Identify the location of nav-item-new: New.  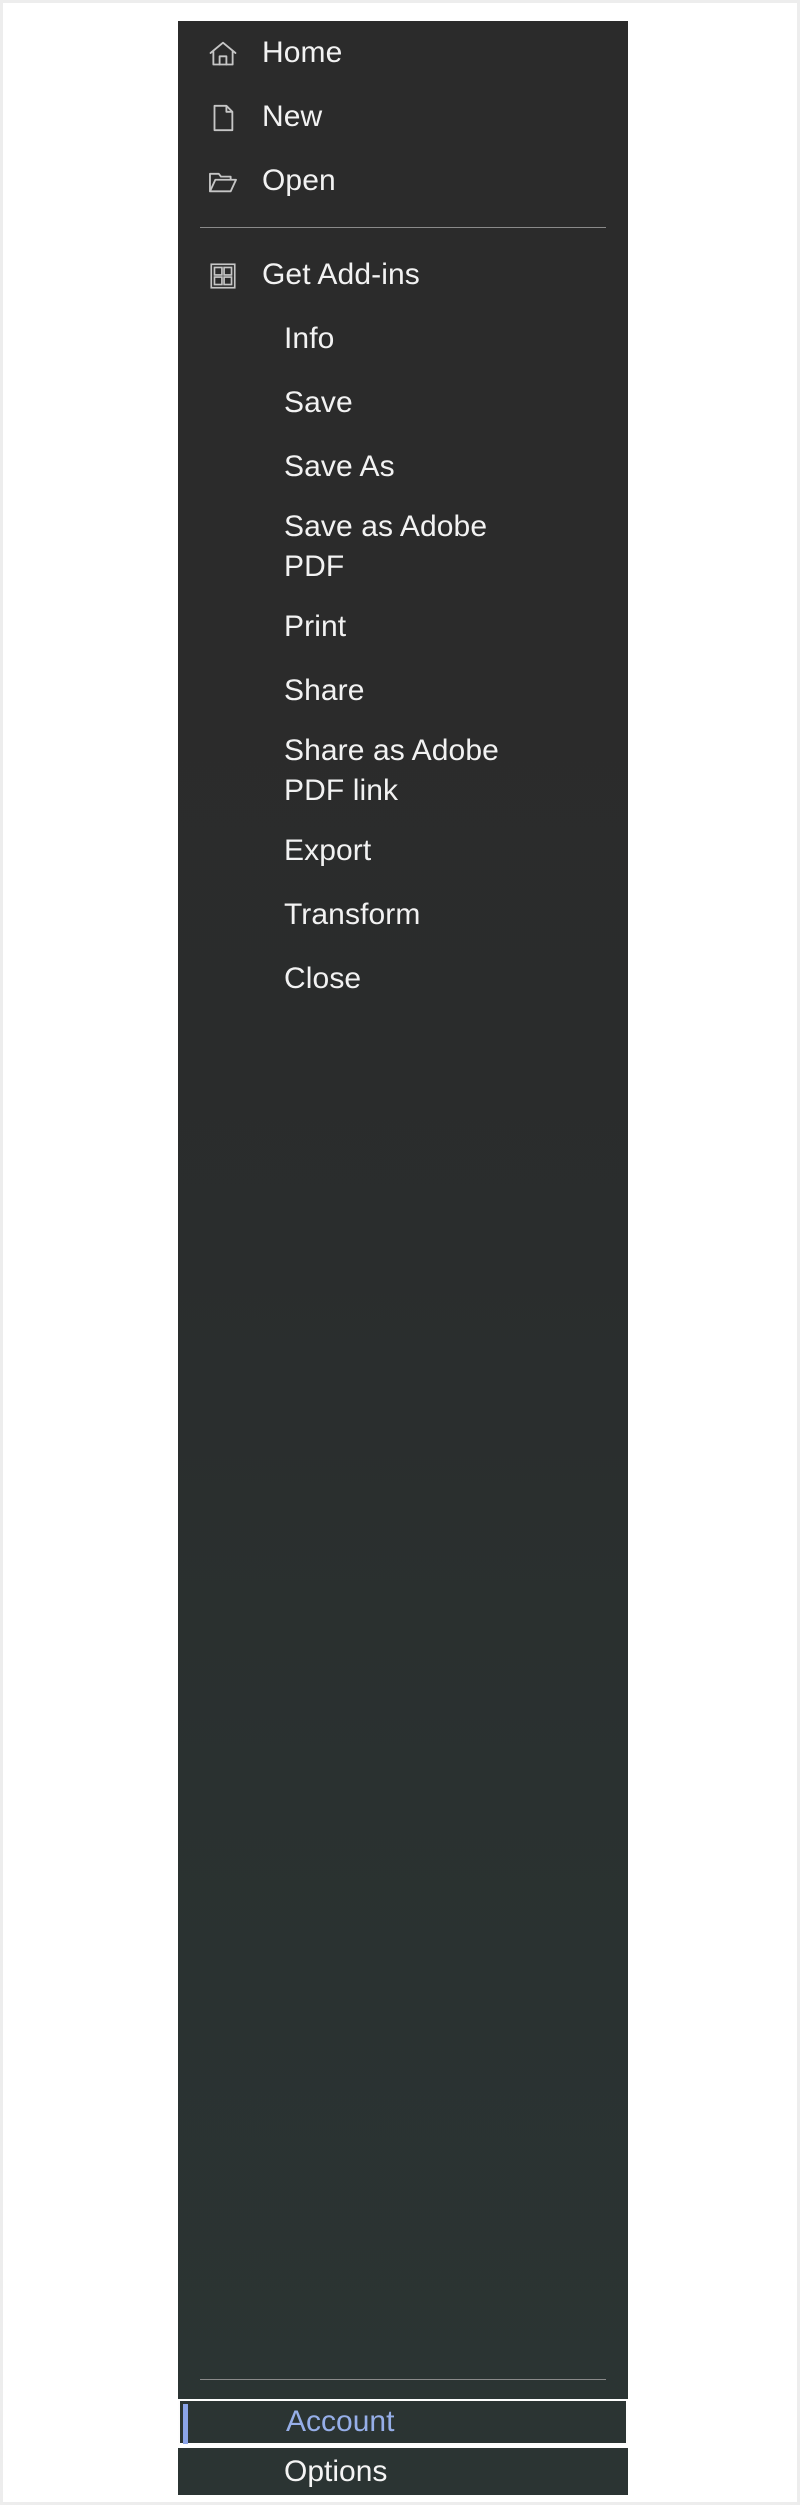
(403, 117).